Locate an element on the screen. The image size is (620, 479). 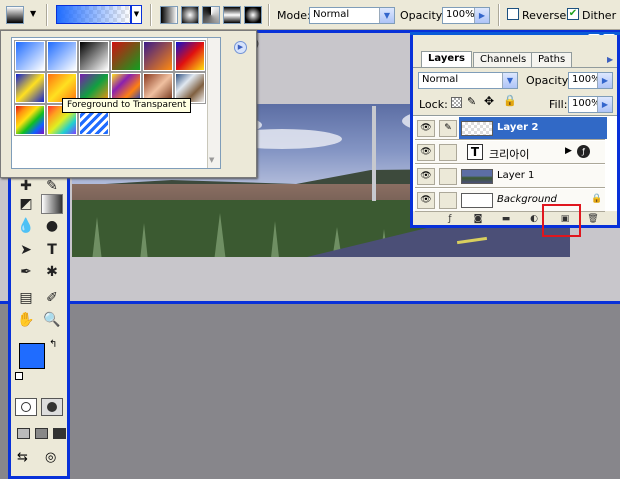
notes-tool-icon: ▤ is located at coordinates (26, 298).